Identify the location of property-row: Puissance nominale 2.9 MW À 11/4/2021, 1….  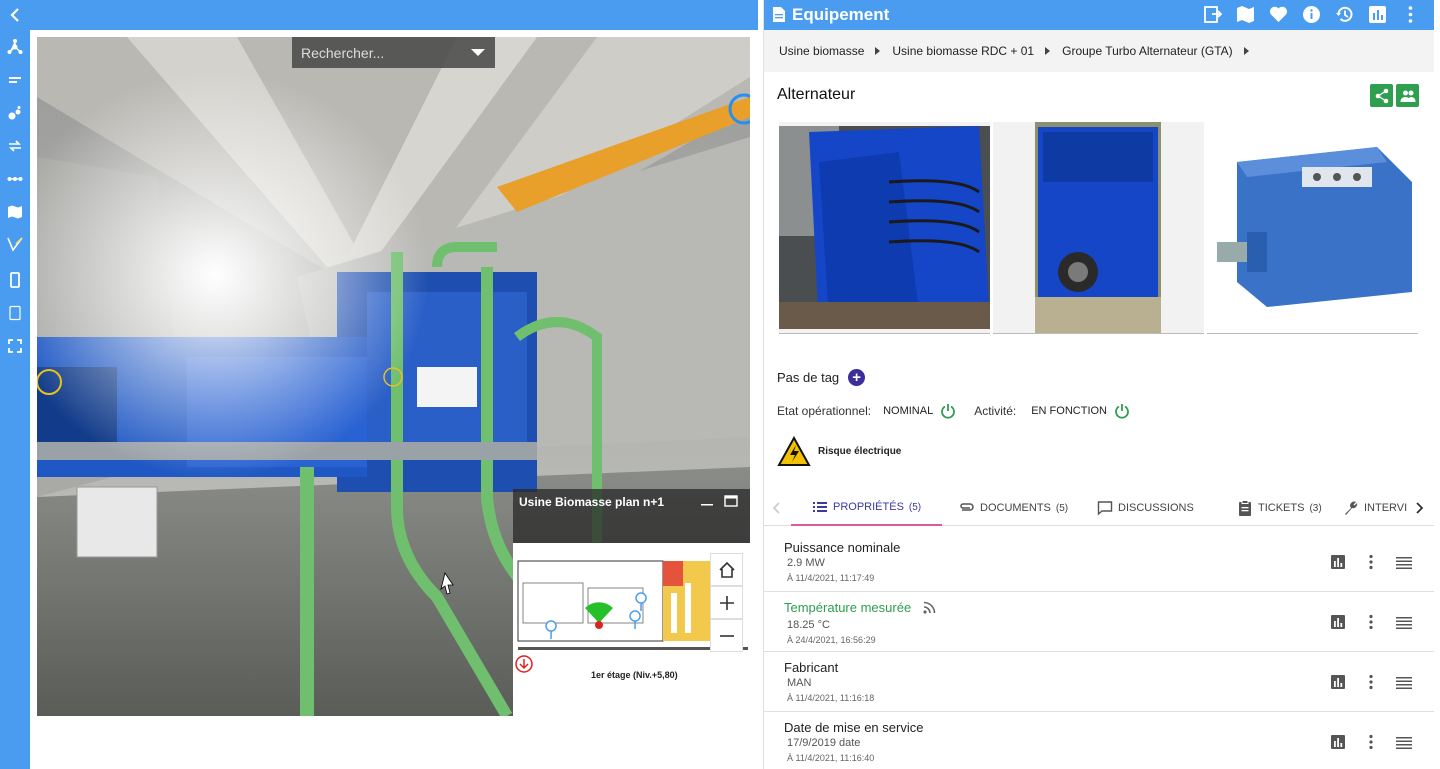
(1099, 562).